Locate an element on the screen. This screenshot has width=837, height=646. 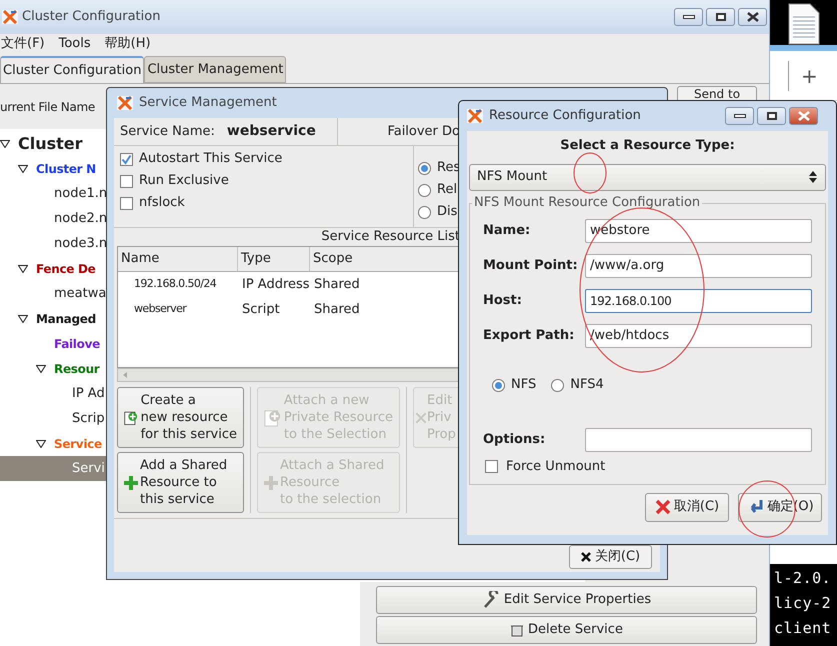
field-label: Options: is located at coordinates (514, 439).